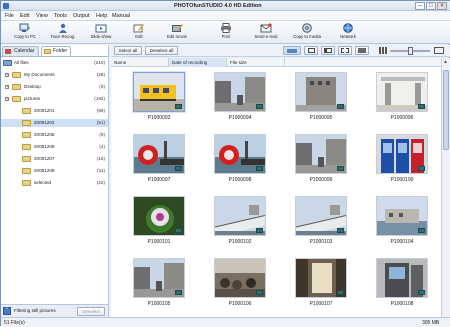 This screenshot has height=327, width=450. I want to click on view-single-button, so click(311, 50).